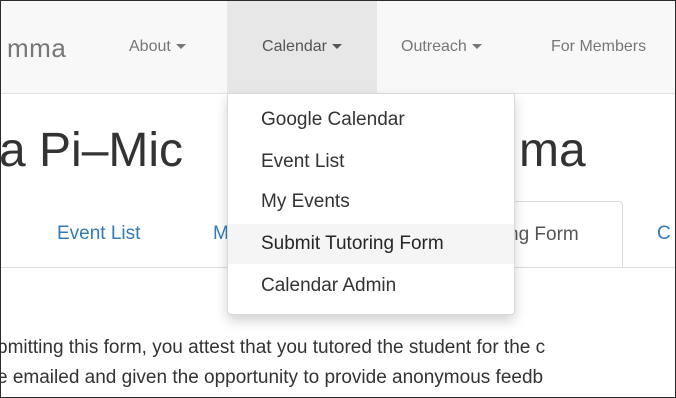 The image size is (676, 398). Describe the element at coordinates (371, 120) in the screenshot. I see `menu-item-google-calendar: Google Calendar` at that location.